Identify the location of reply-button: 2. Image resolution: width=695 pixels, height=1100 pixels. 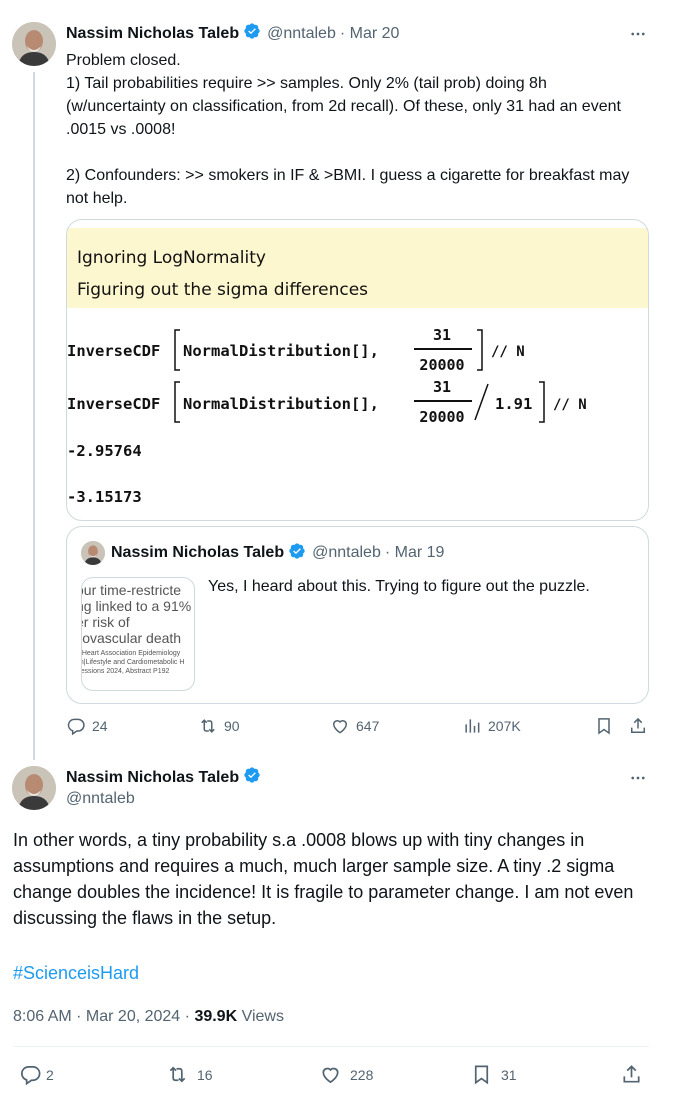
(36, 1074).